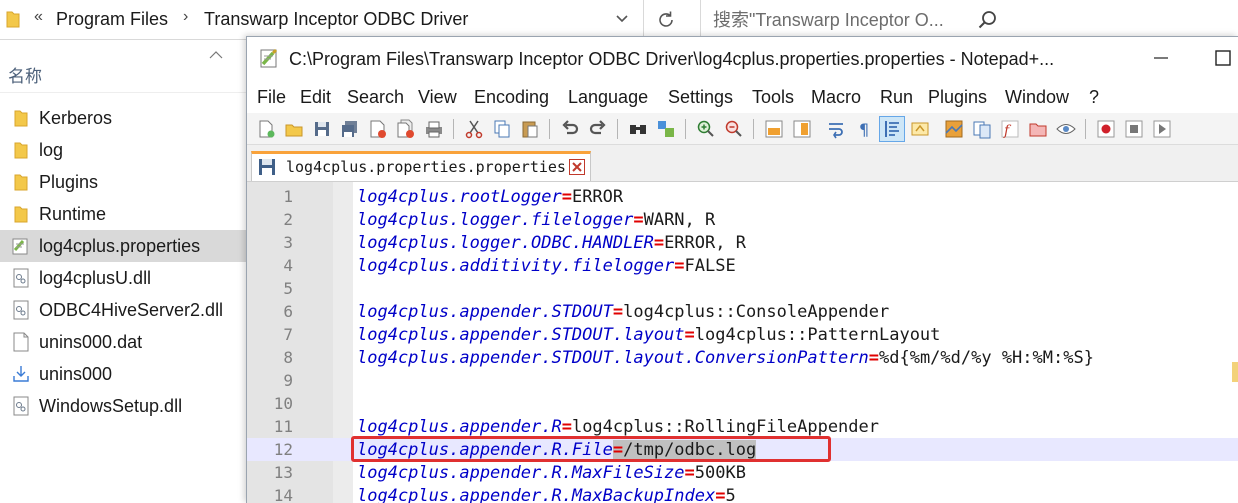 The height and width of the screenshot is (503, 1238). I want to click on chevron-down-icon, so click(622, 19).